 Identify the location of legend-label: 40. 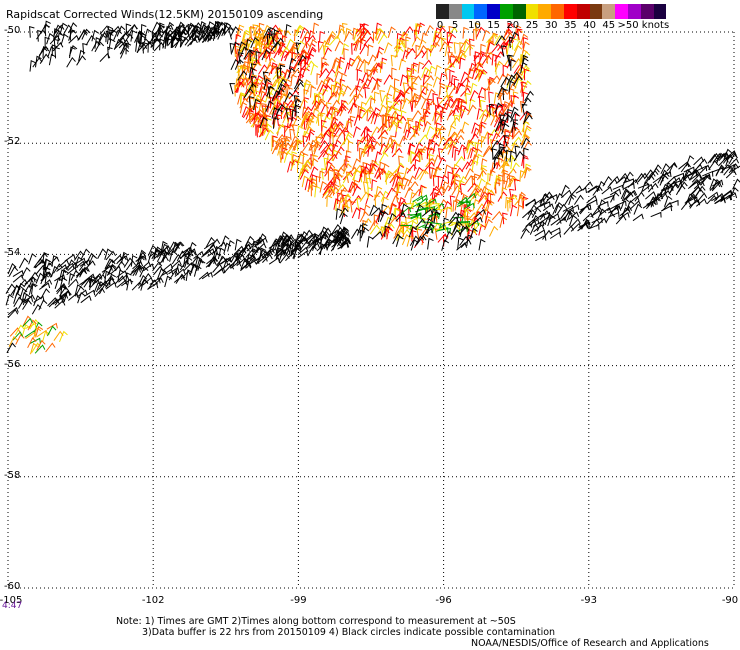
(590, 25).